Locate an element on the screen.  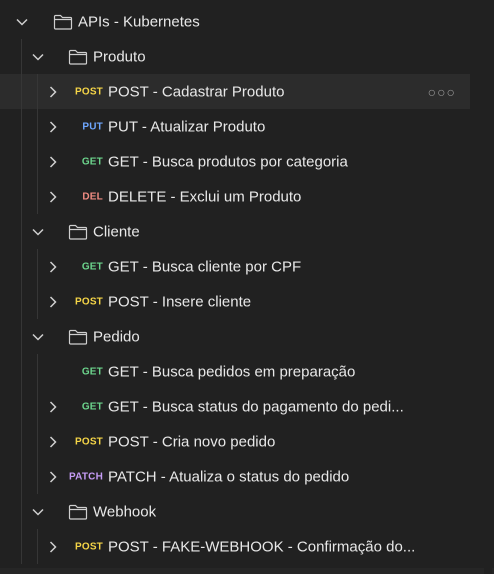
request-row: GET GET - Busca cliente por CPF is located at coordinates (235, 266).